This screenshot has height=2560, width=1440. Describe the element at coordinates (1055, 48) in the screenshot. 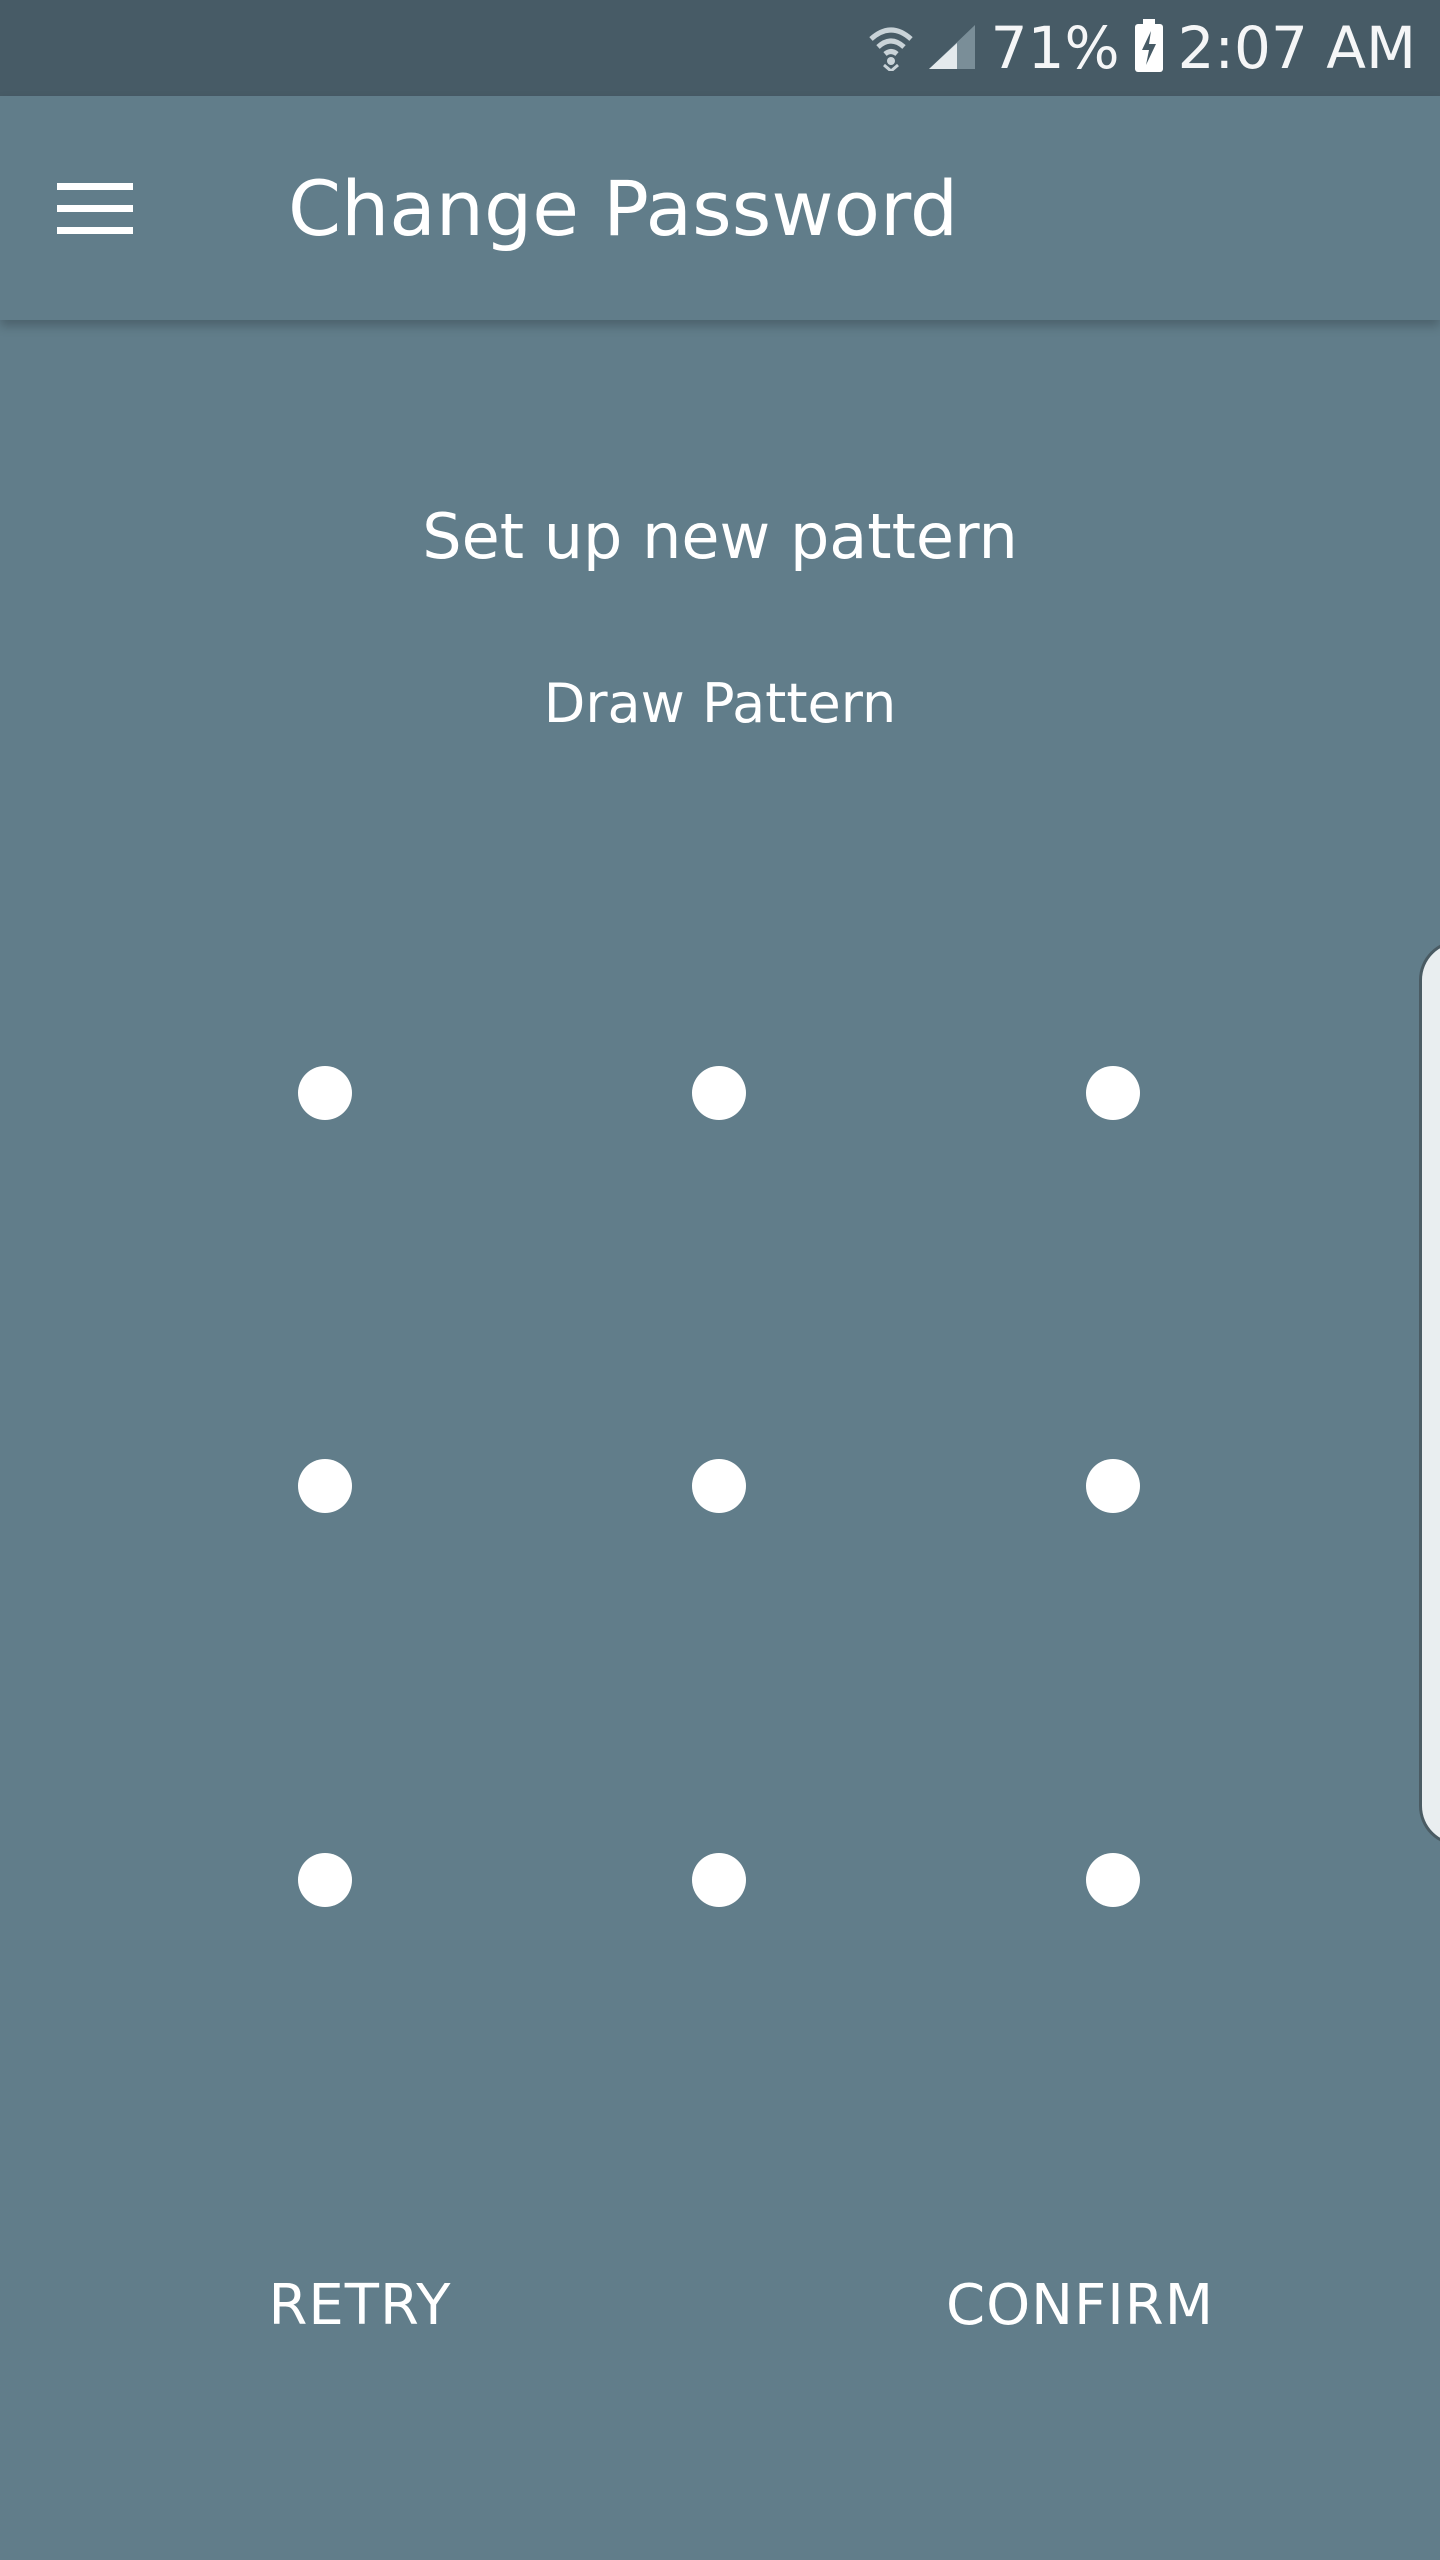

I see `battery-percentage: 71%` at that location.